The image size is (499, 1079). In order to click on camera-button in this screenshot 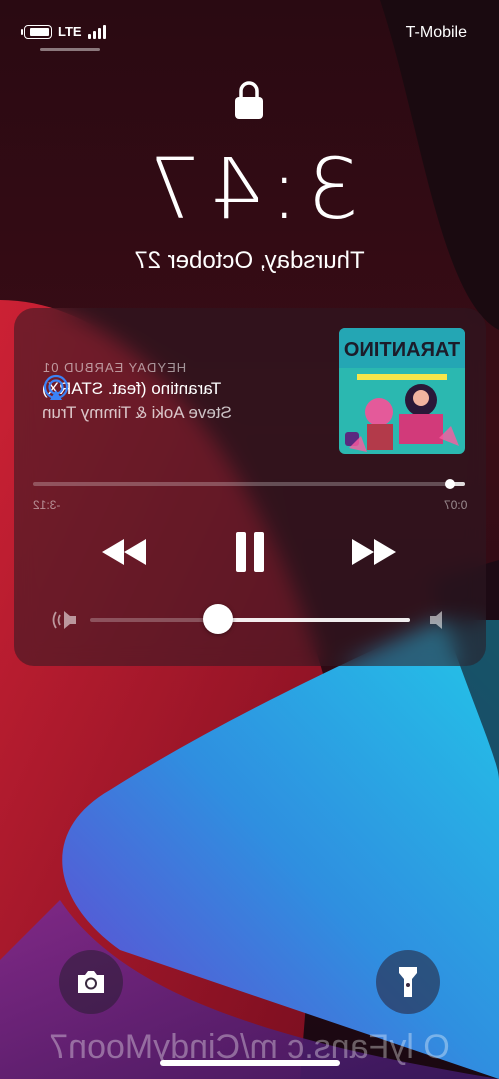, I will do `click(91, 982)`.